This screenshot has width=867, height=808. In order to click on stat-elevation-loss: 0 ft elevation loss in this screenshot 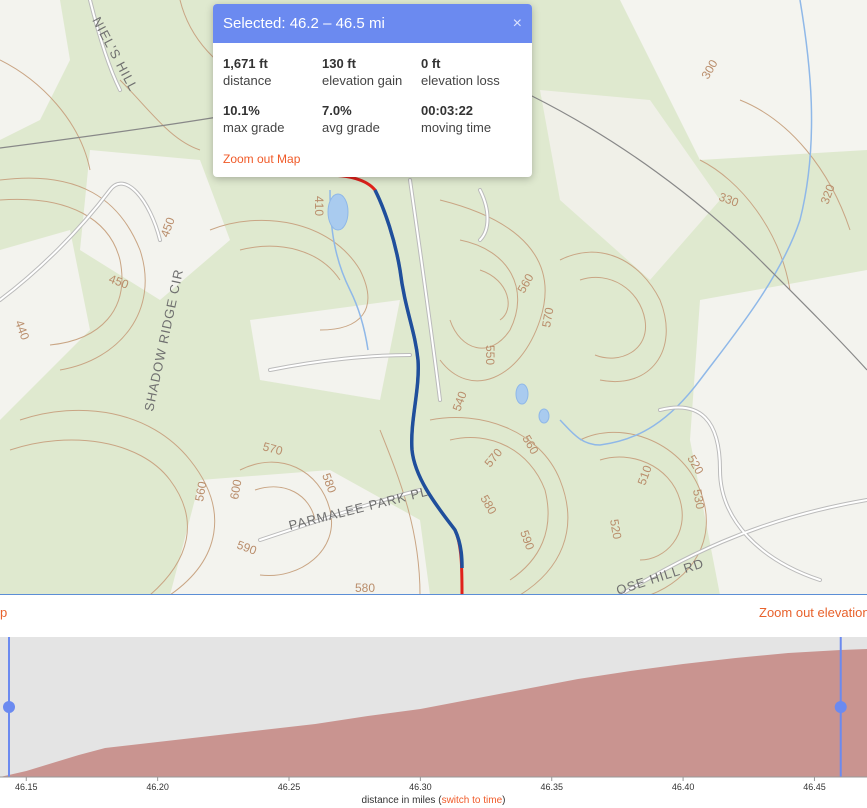, I will do `click(471, 72)`.